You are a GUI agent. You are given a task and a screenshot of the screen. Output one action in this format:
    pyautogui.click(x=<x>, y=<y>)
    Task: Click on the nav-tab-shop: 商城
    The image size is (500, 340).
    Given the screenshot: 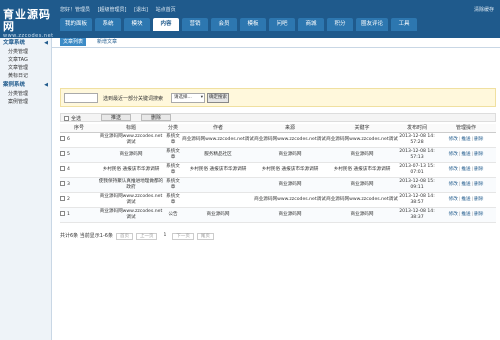 What is the action you would take?
    pyautogui.click(x=311, y=24)
    